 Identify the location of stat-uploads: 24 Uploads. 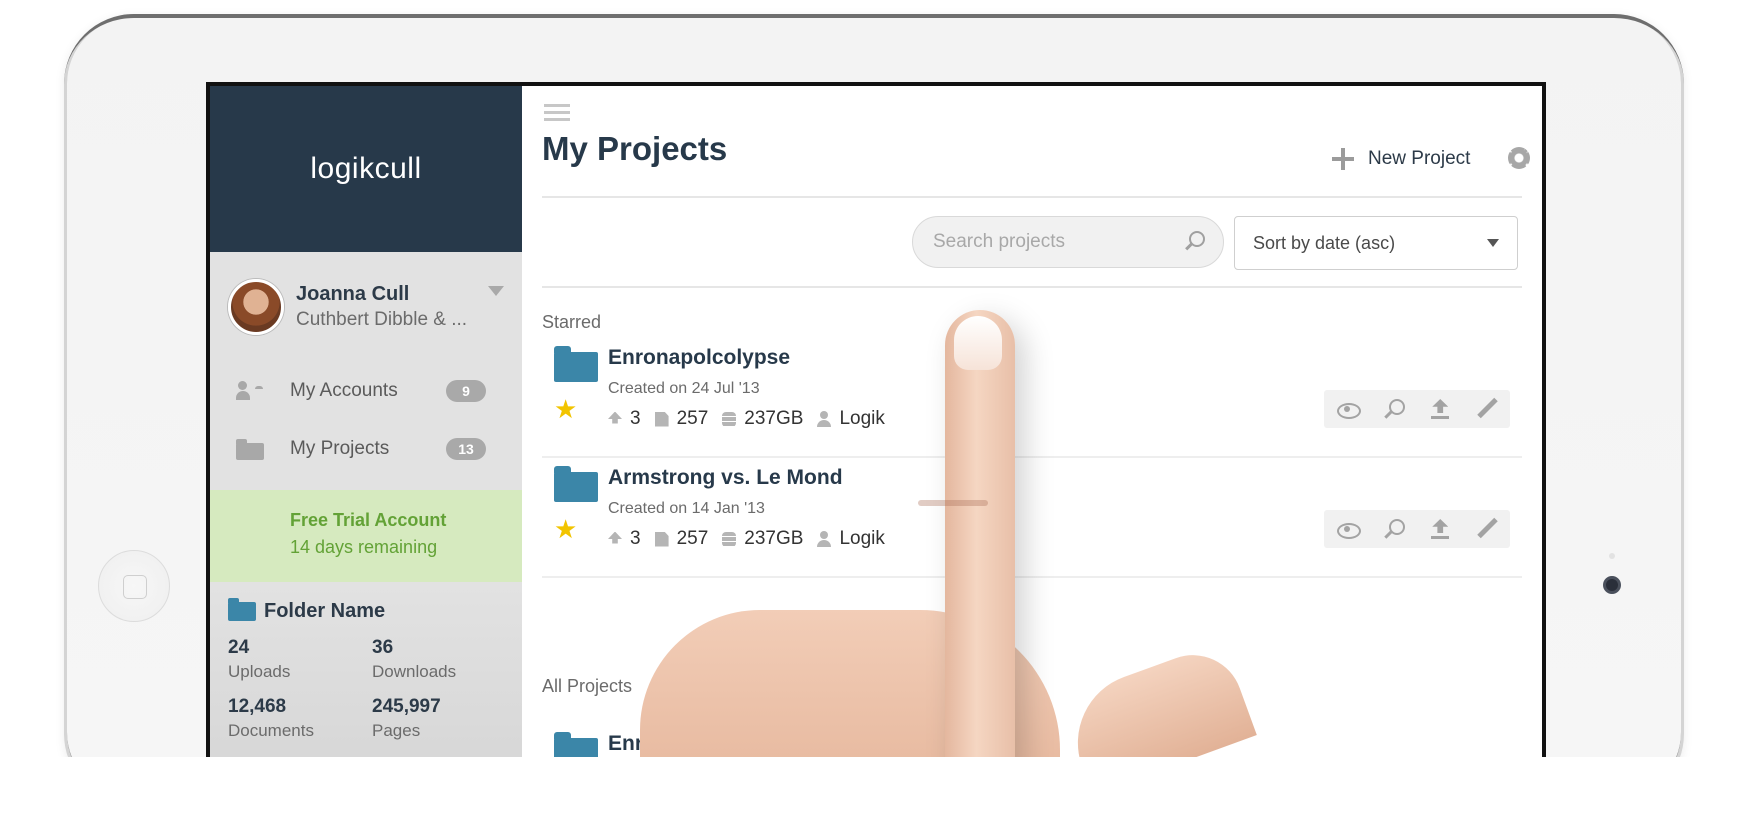
(300, 659).